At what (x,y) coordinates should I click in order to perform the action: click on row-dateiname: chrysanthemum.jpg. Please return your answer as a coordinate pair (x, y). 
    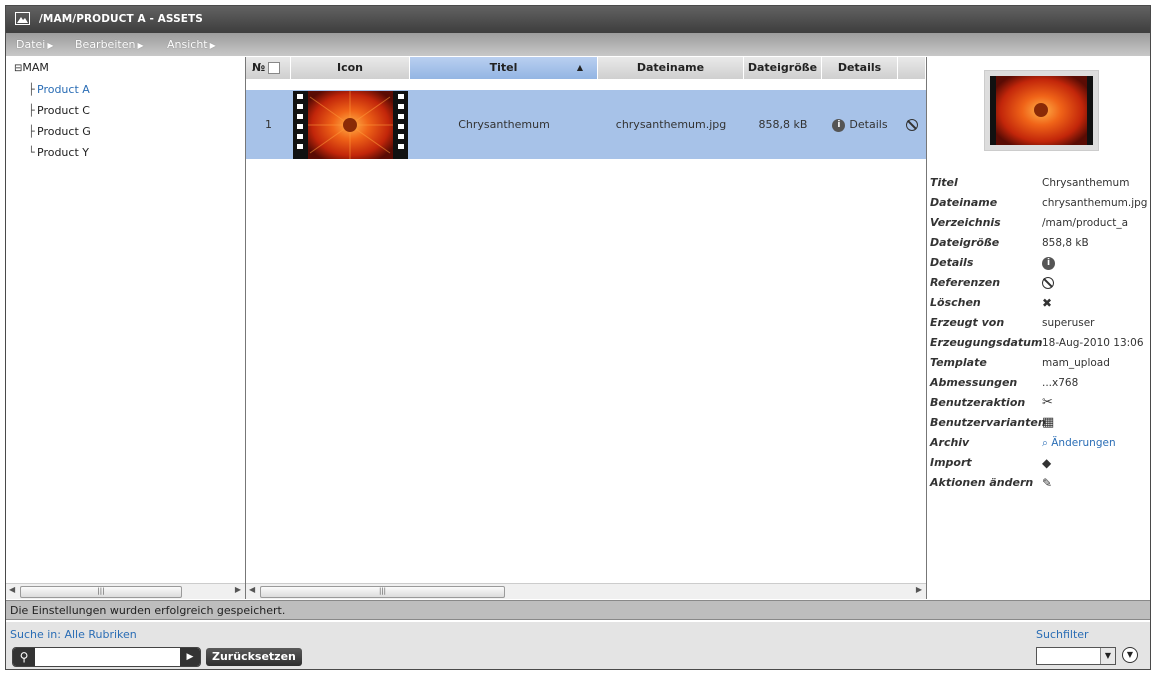
    Looking at the image, I should click on (671, 124).